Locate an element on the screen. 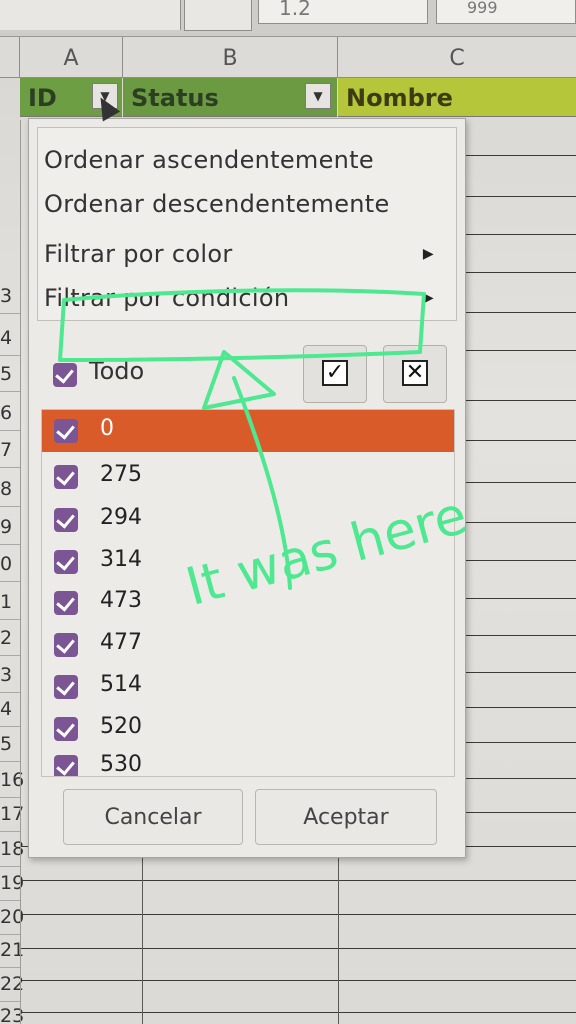 The height and width of the screenshot is (1024, 576). row-number: 17 is located at coordinates (12, 815).